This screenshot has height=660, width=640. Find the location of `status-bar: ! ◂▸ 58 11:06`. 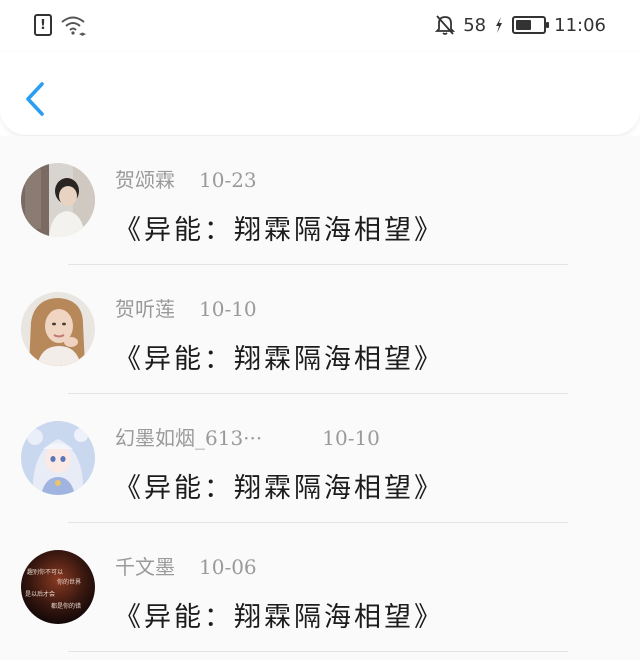

status-bar: ! ◂▸ 58 11:06 is located at coordinates (320, 26).